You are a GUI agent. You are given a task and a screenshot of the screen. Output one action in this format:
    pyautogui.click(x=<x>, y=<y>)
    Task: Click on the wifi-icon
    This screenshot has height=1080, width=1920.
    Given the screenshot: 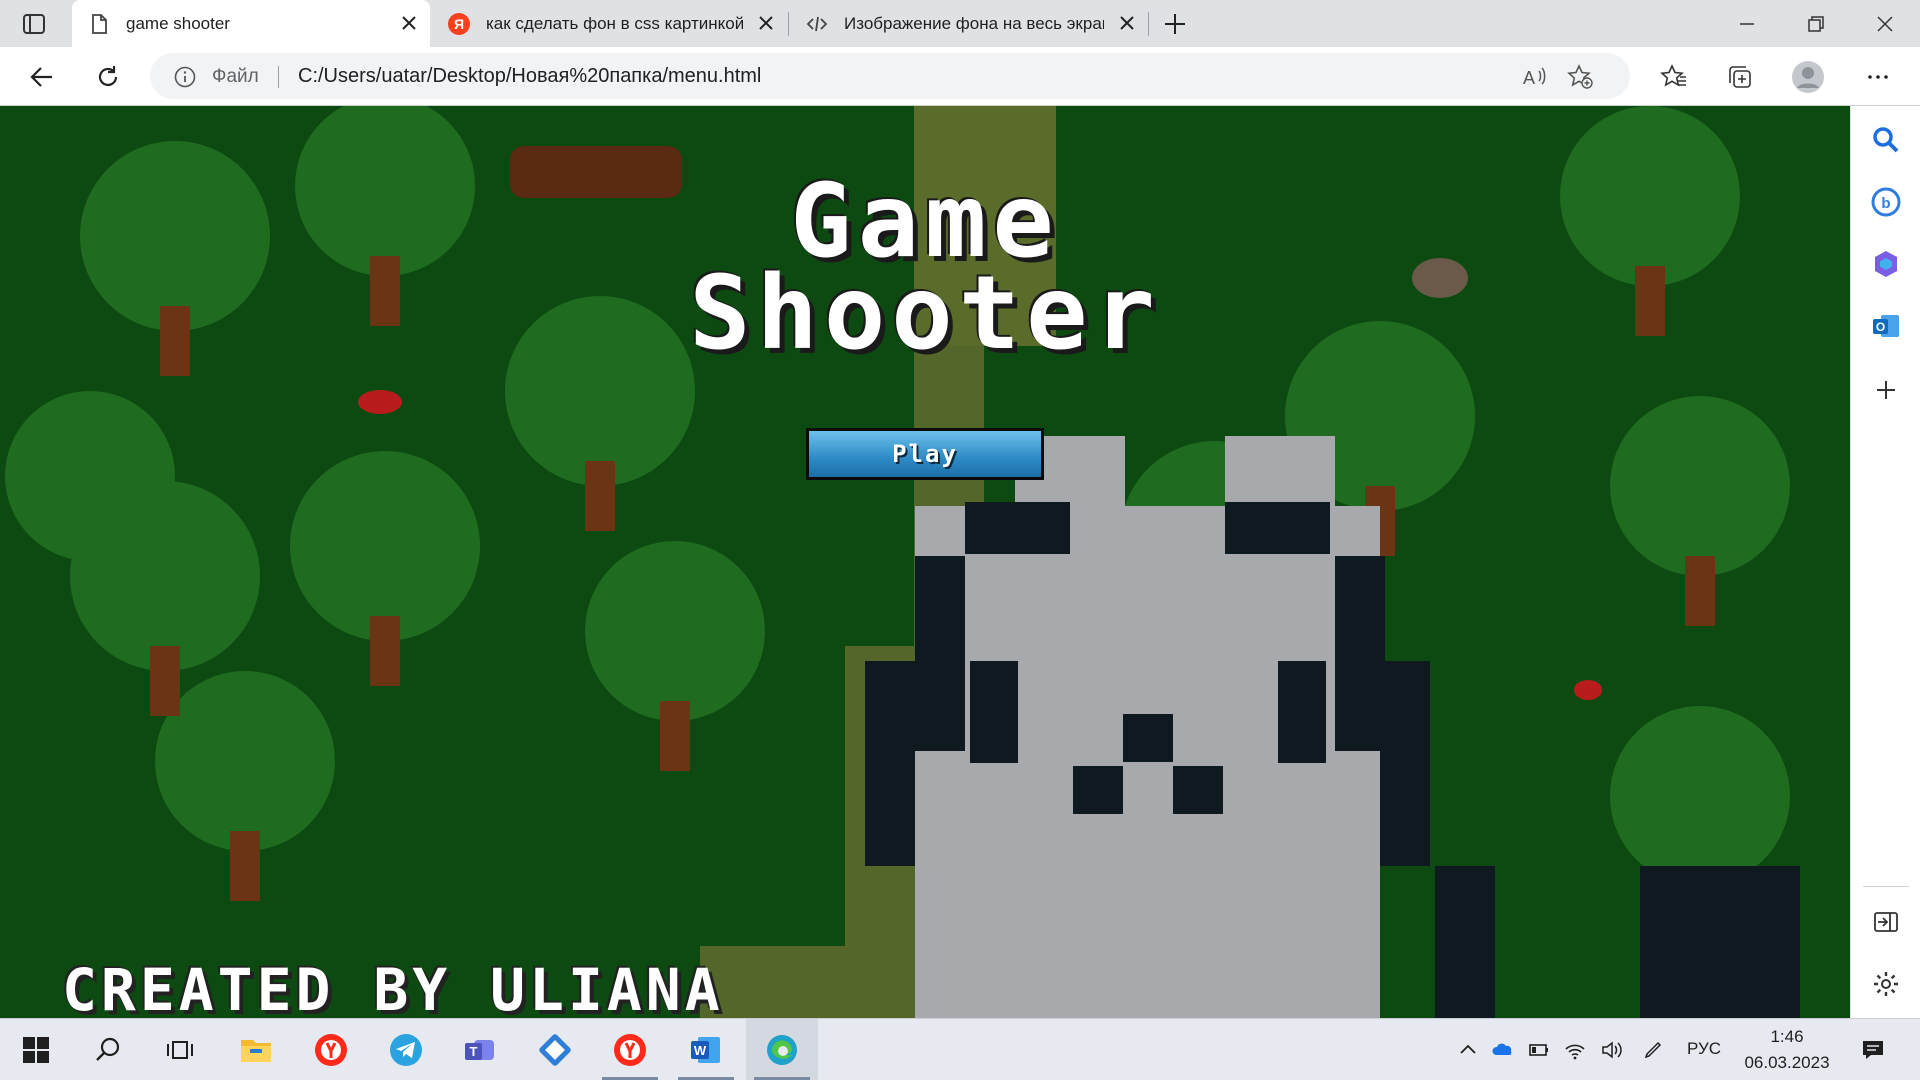 What is the action you would take?
    pyautogui.click(x=1575, y=1050)
    